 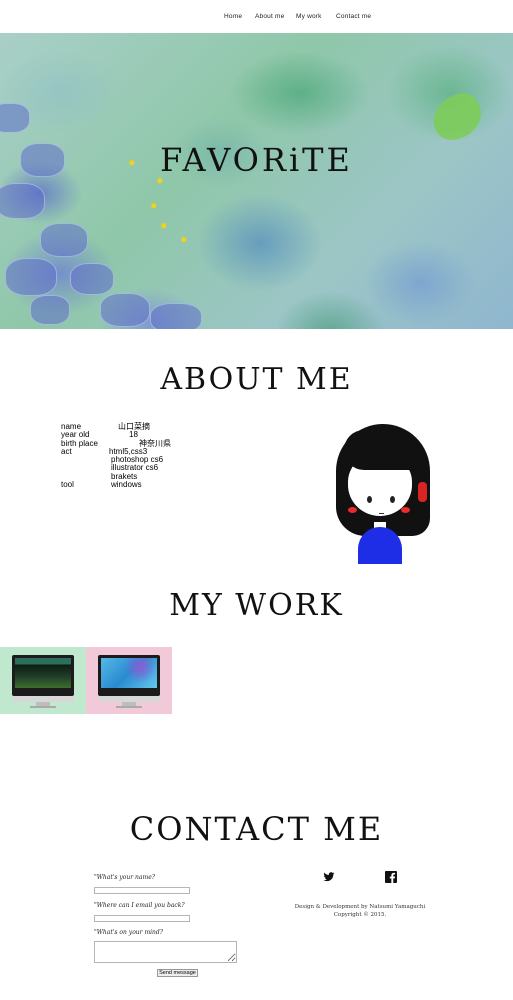 What do you see at coordinates (177, 973) in the screenshot?
I see `send-message-button: Send message` at bounding box center [177, 973].